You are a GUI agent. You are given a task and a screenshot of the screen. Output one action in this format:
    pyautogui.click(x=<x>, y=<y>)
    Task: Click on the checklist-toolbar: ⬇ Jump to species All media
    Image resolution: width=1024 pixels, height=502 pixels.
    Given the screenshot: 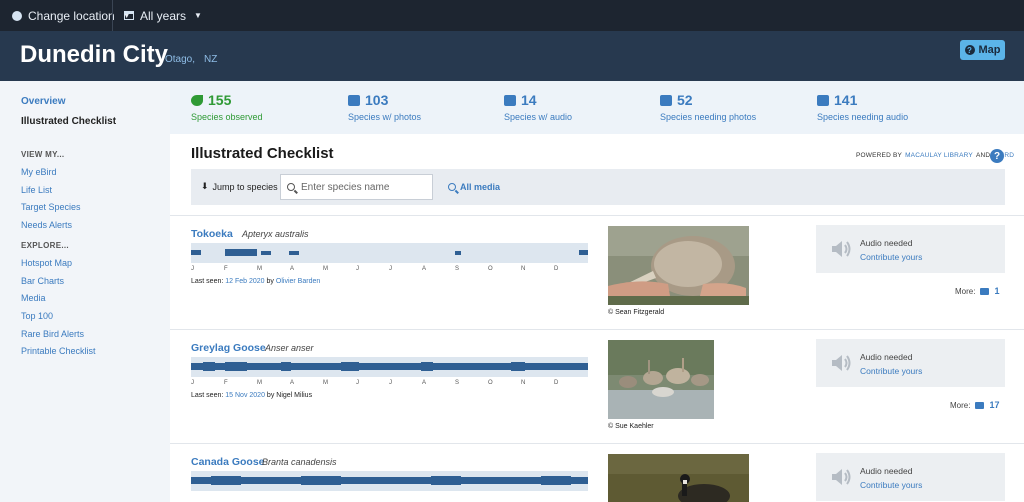 What is the action you would take?
    pyautogui.click(x=598, y=187)
    